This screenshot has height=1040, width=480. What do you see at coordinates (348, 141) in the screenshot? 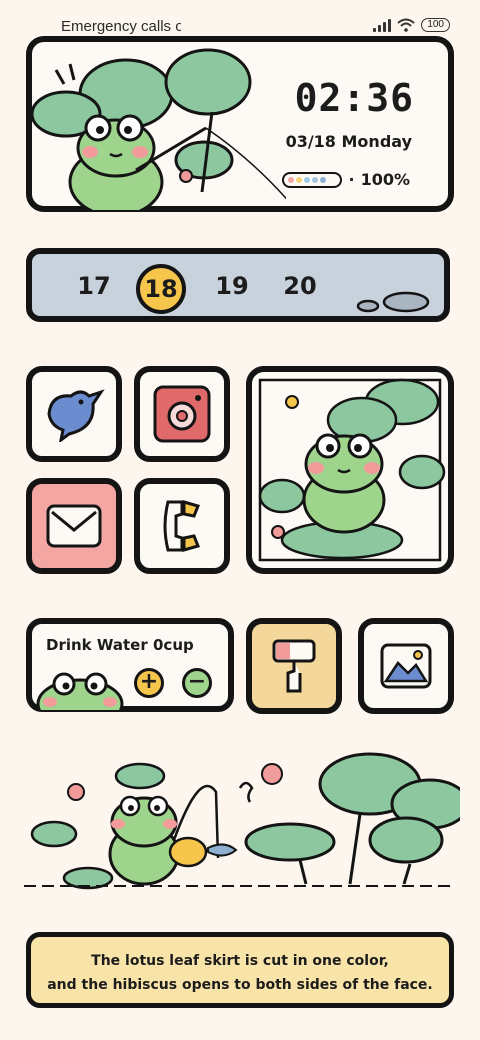
I see `clock-date: 03/18 Monday` at bounding box center [348, 141].